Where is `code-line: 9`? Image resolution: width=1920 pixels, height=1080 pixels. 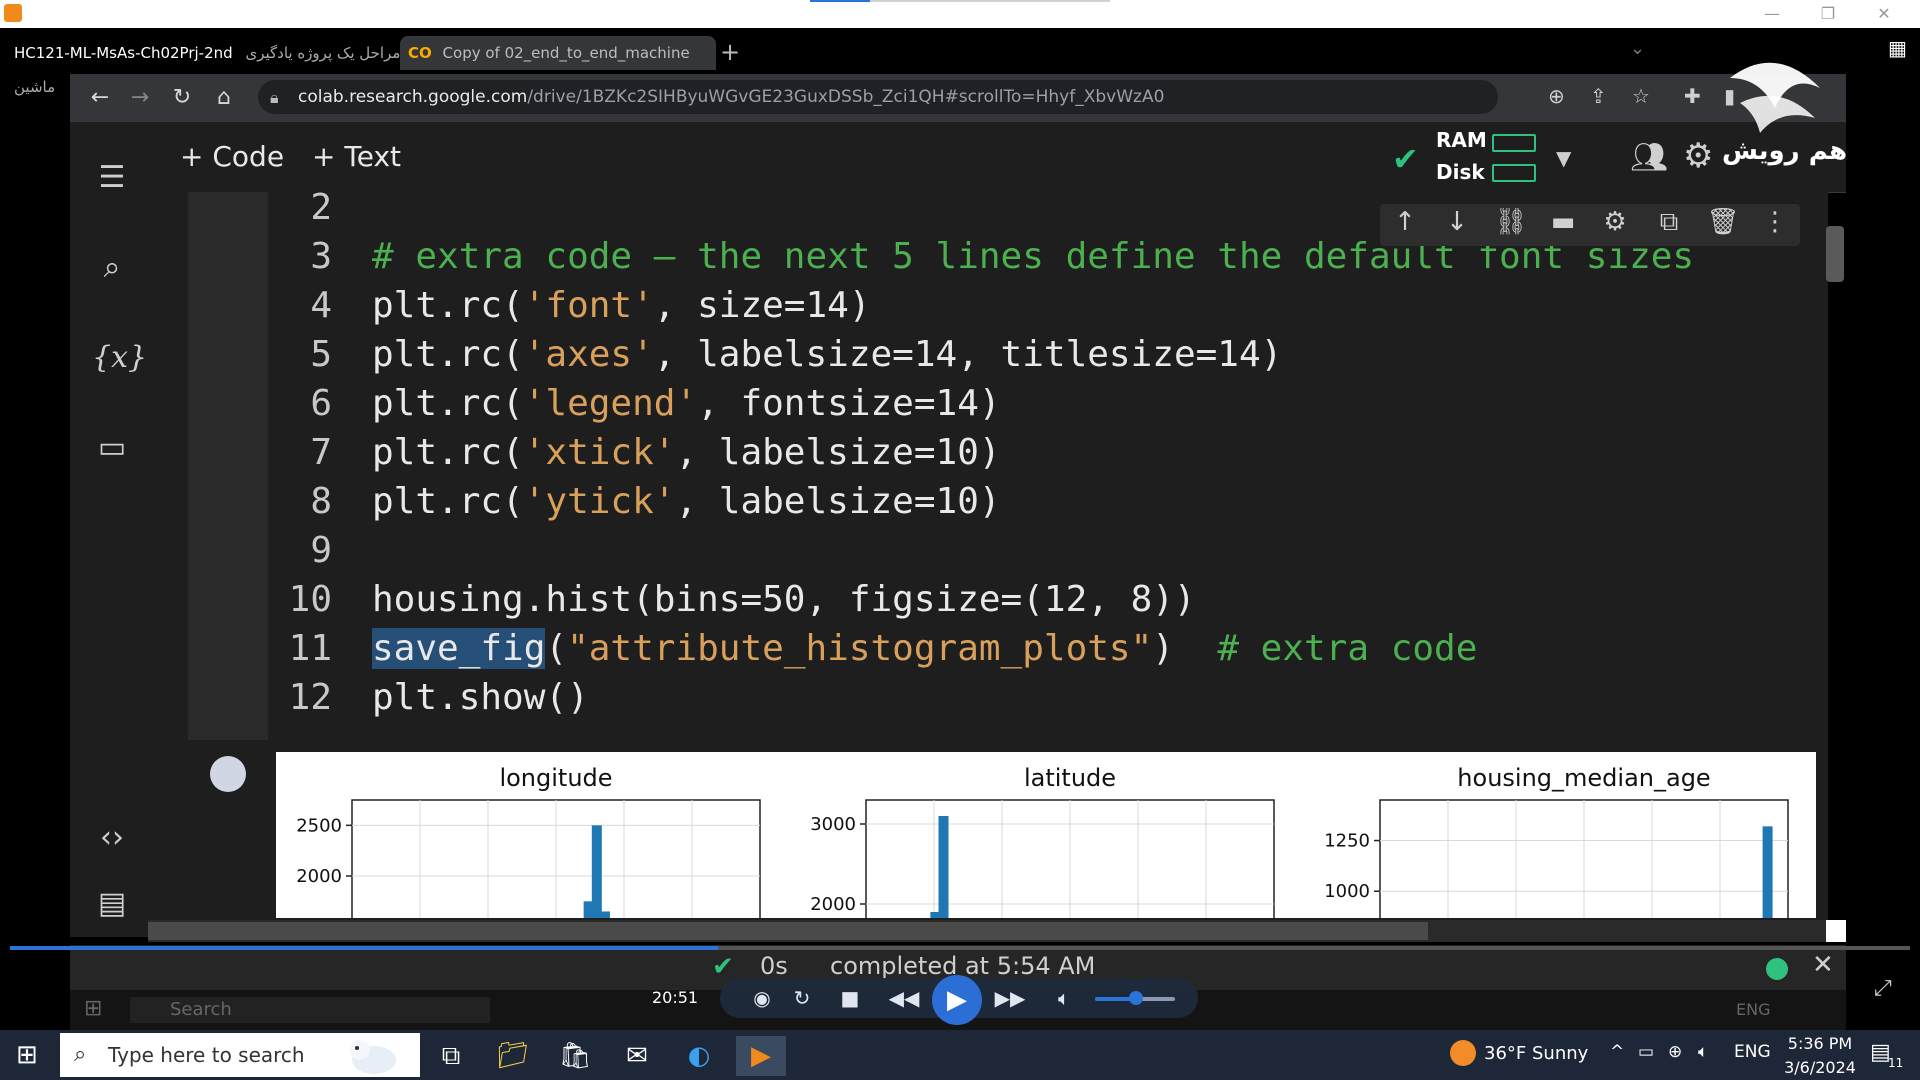
code-line: 9 is located at coordinates (327, 550).